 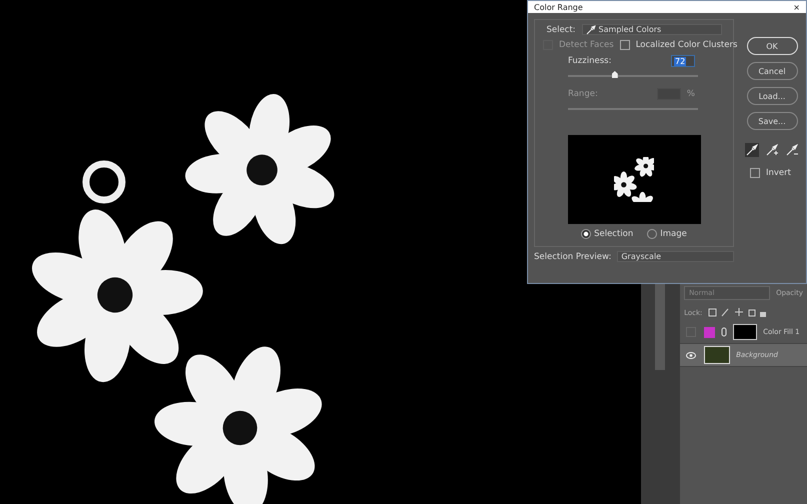 What do you see at coordinates (586, 45) in the screenshot?
I see `checkbox-label: Detect Faces` at bounding box center [586, 45].